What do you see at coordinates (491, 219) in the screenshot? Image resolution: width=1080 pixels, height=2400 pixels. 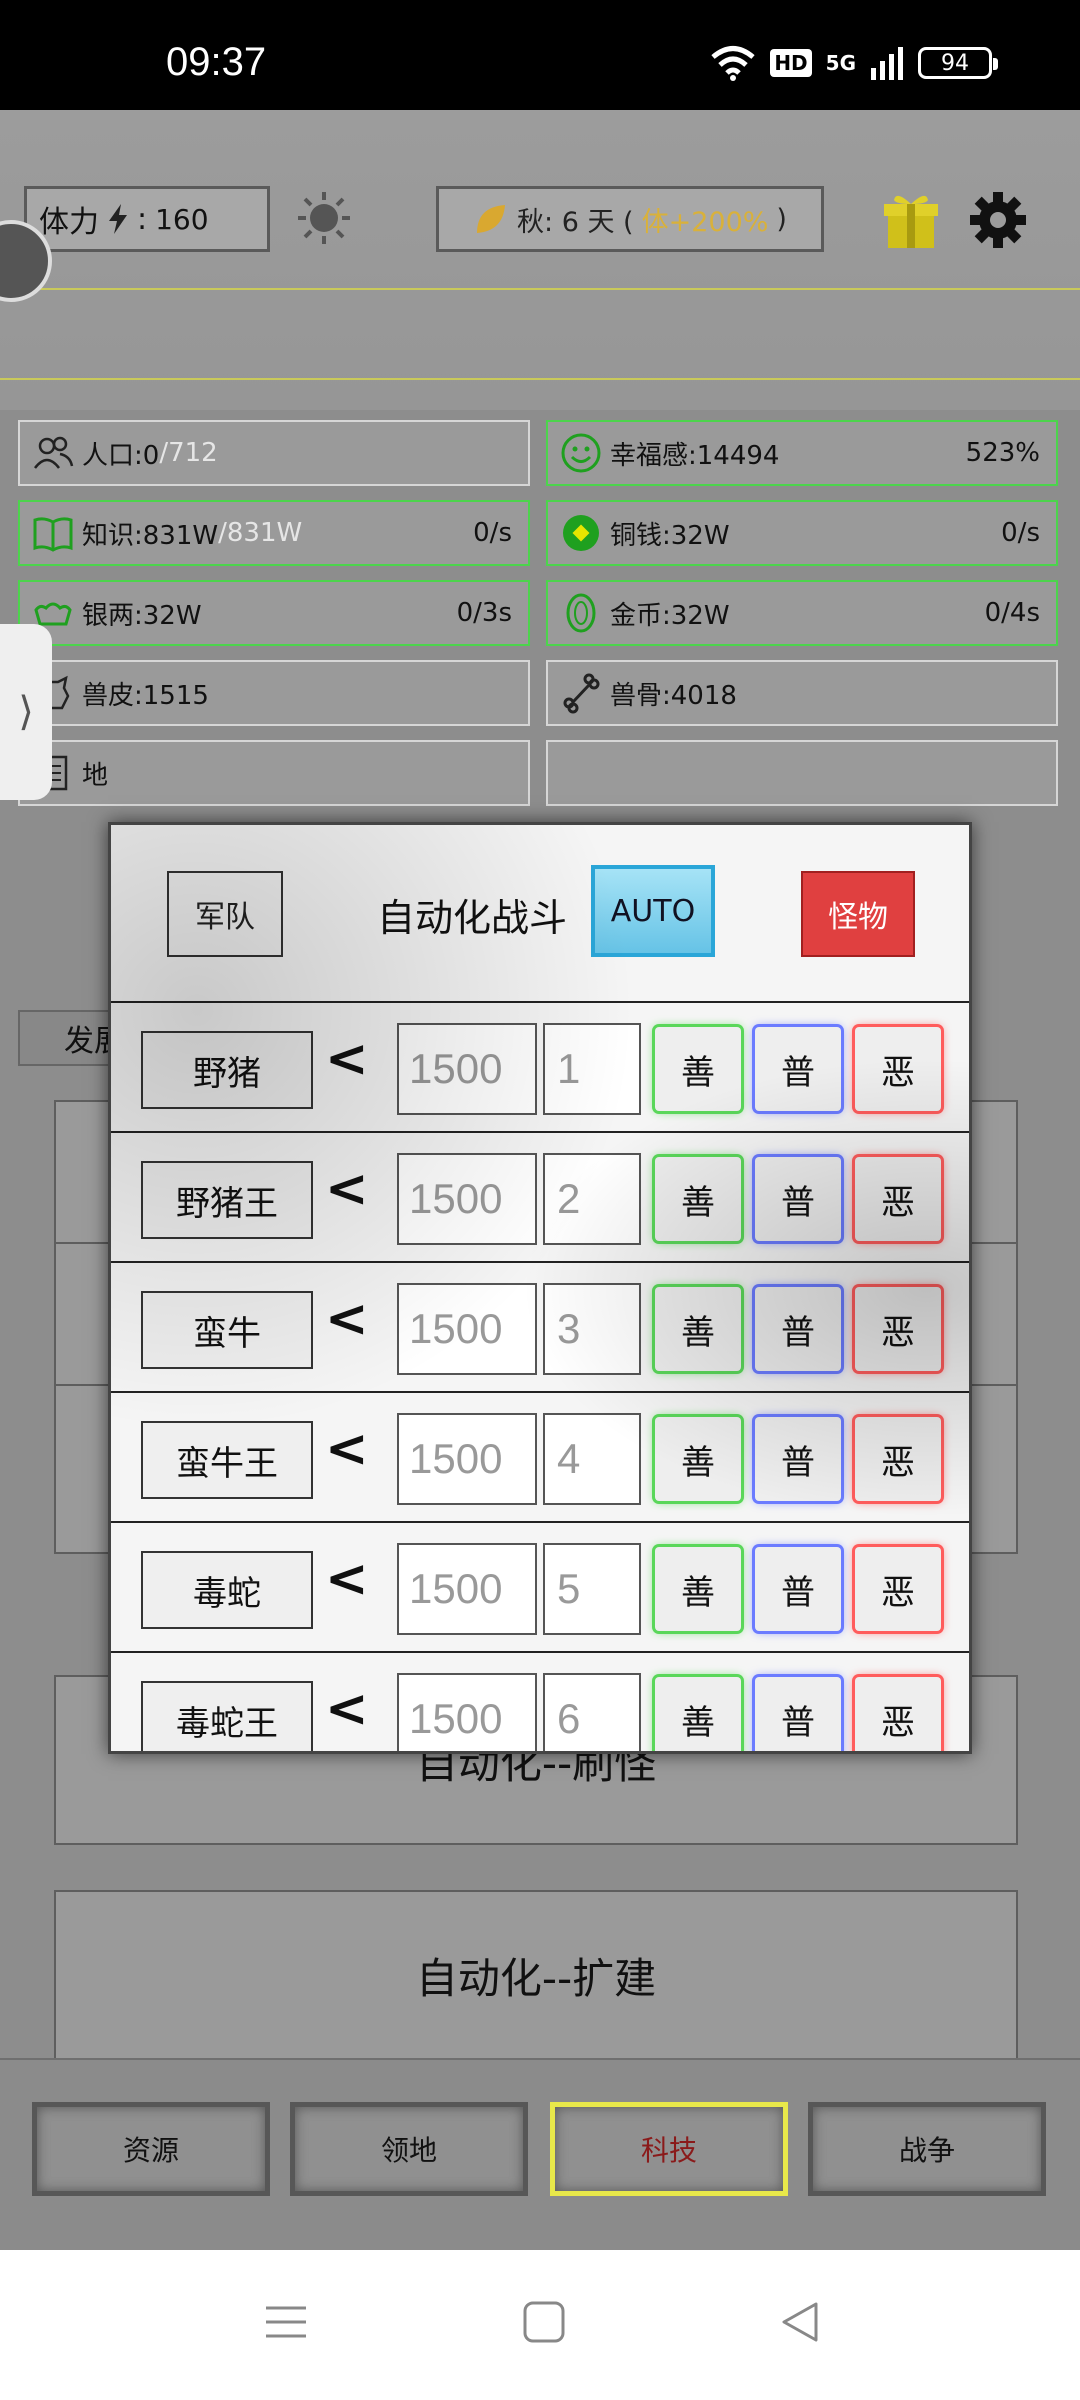 I see `leaf-icon` at bounding box center [491, 219].